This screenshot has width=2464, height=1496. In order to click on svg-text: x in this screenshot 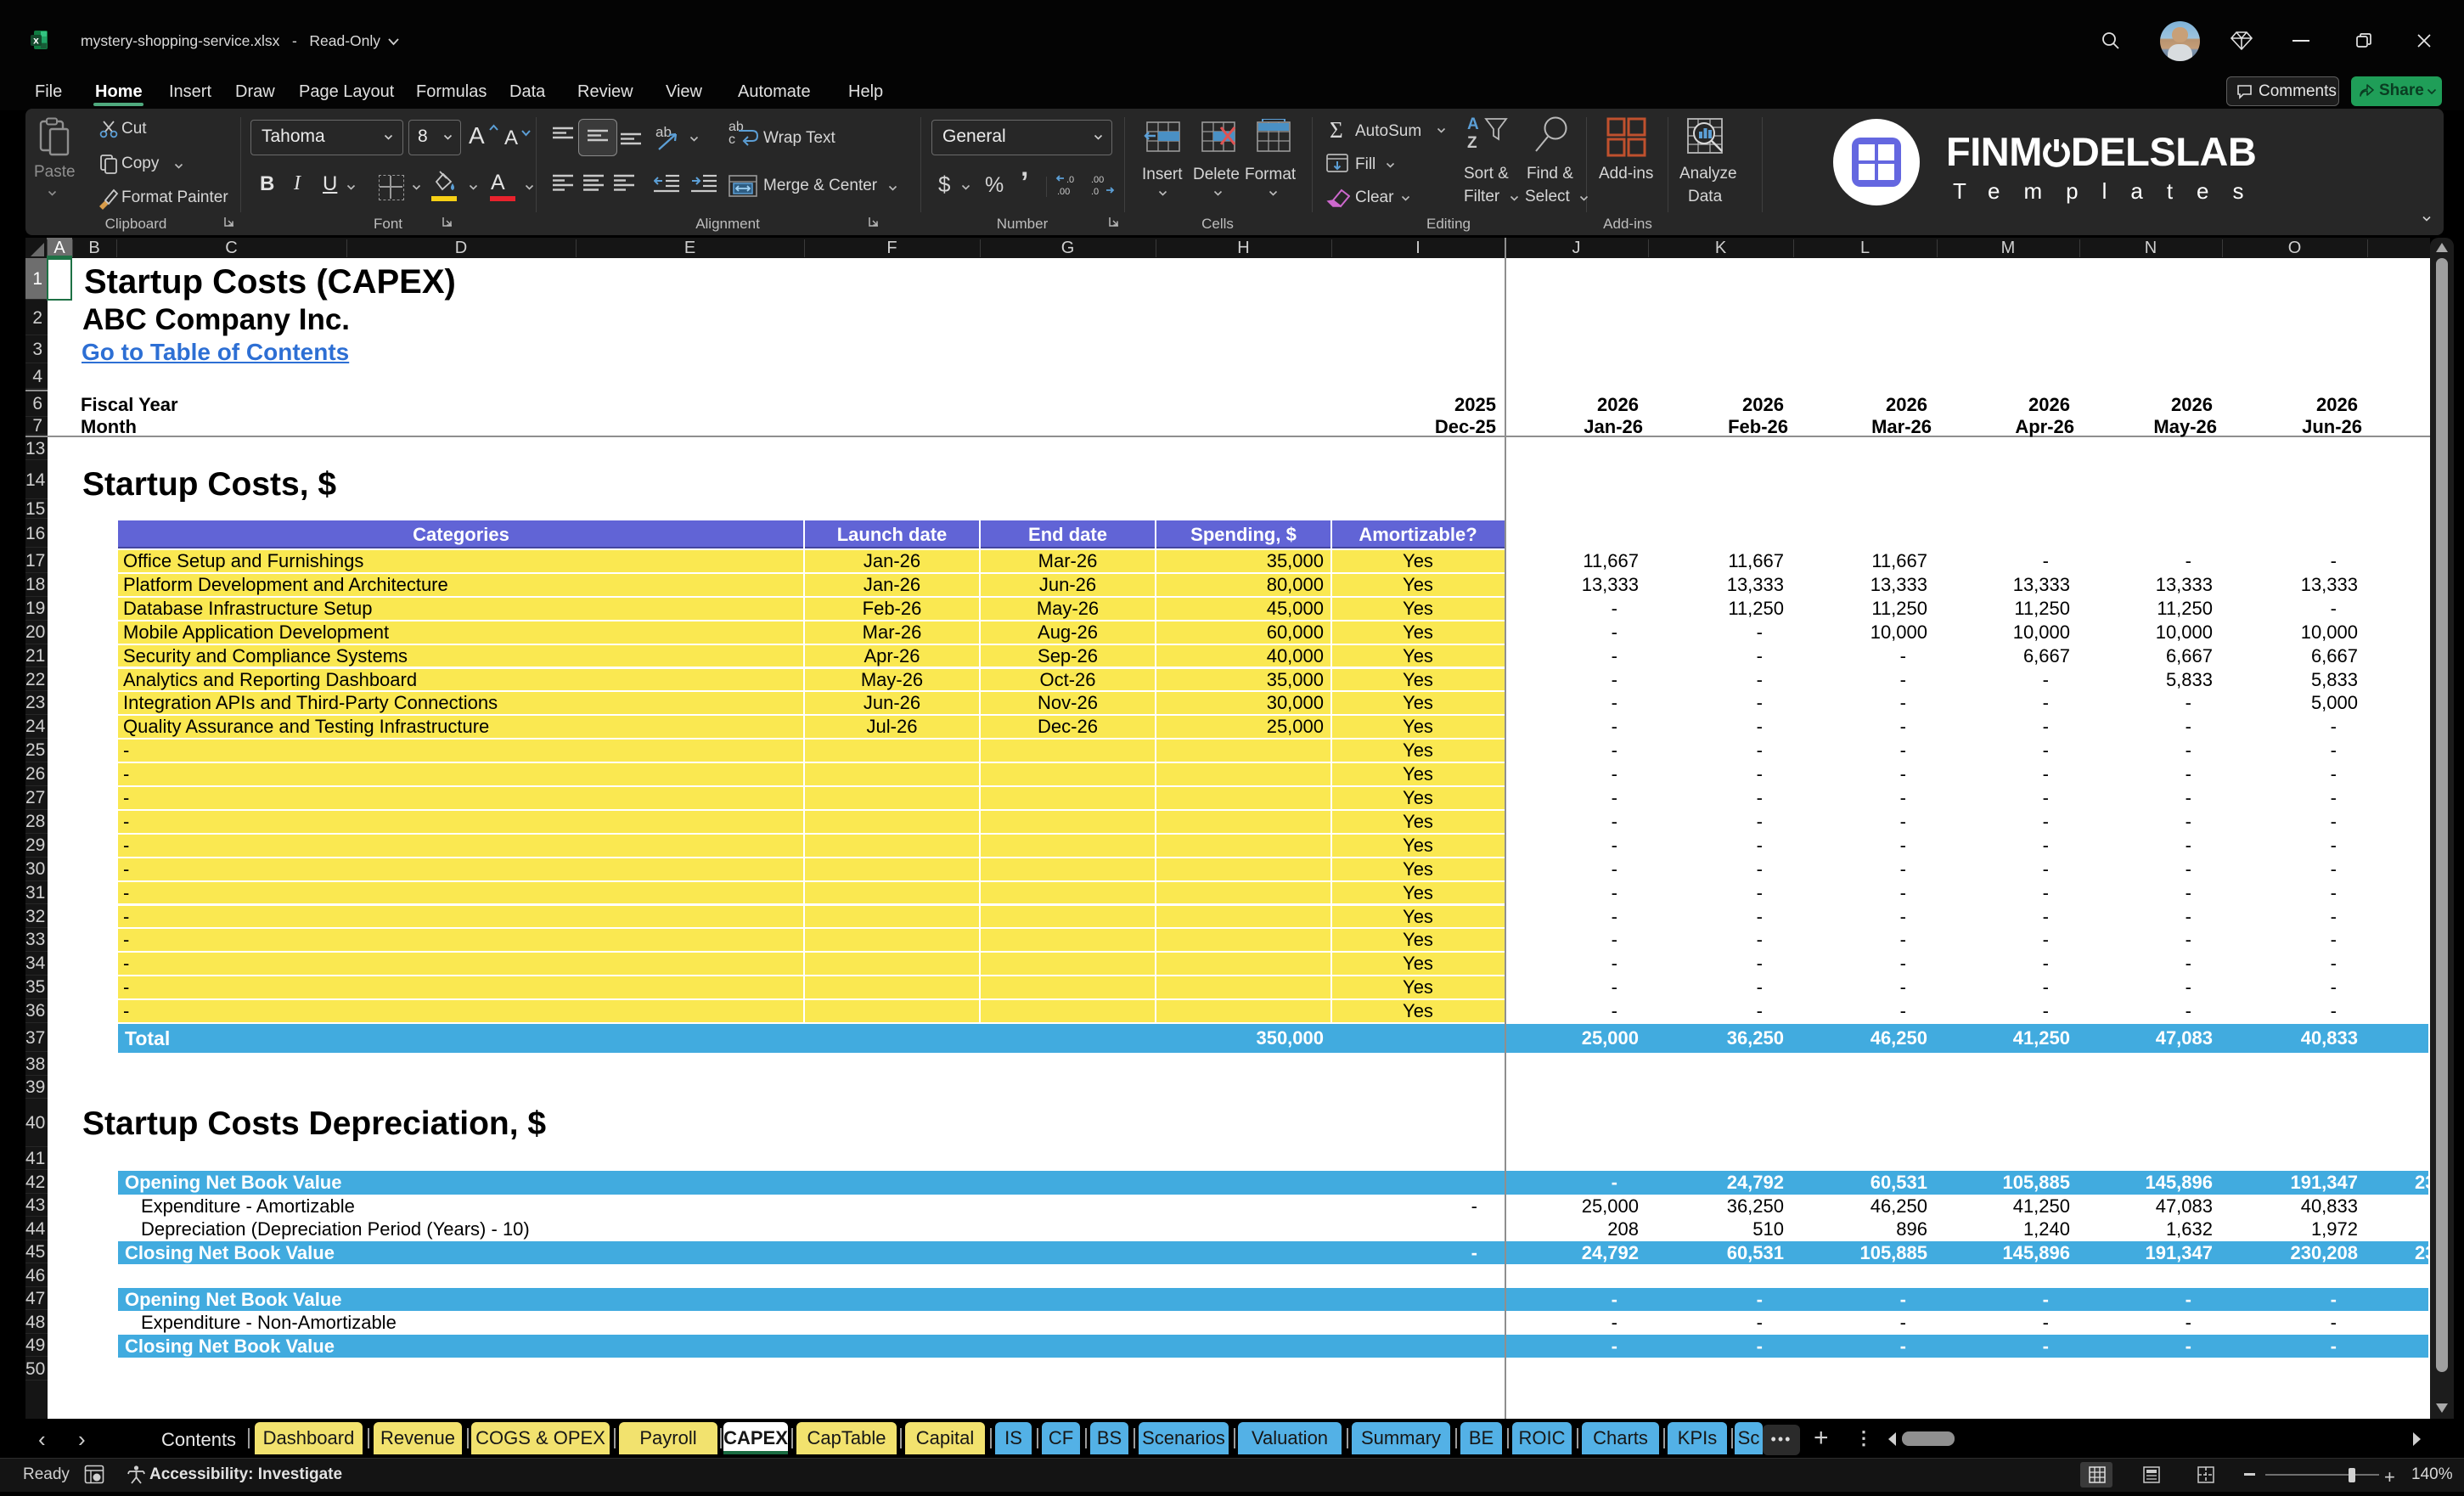, I will do `click(36, 41)`.